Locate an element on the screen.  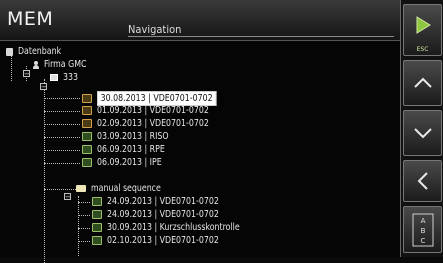
tree-node-sequence: manual sequence is located at coordinates (121, 188).